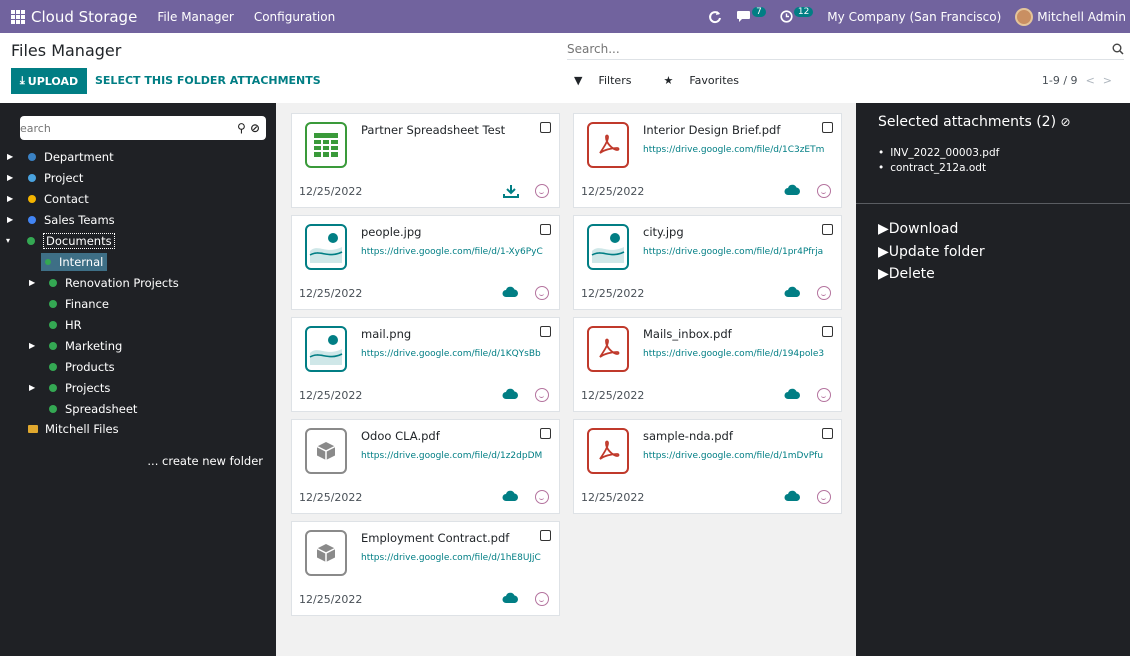 The width and height of the screenshot is (1130, 656). Describe the element at coordinates (205, 461) in the screenshot. I see `create-folder-link: ... create new folder` at that location.